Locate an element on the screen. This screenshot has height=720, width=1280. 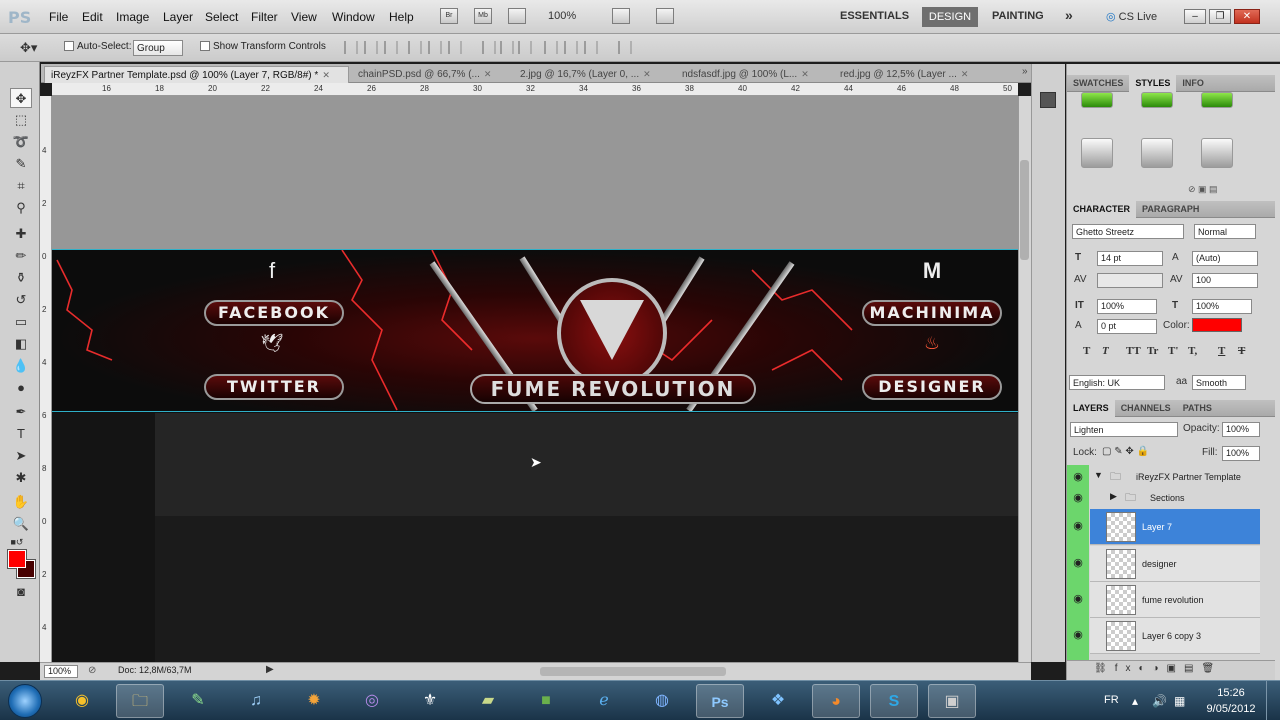
default-colors-icon: ■↺ is located at coordinates (17, 542).